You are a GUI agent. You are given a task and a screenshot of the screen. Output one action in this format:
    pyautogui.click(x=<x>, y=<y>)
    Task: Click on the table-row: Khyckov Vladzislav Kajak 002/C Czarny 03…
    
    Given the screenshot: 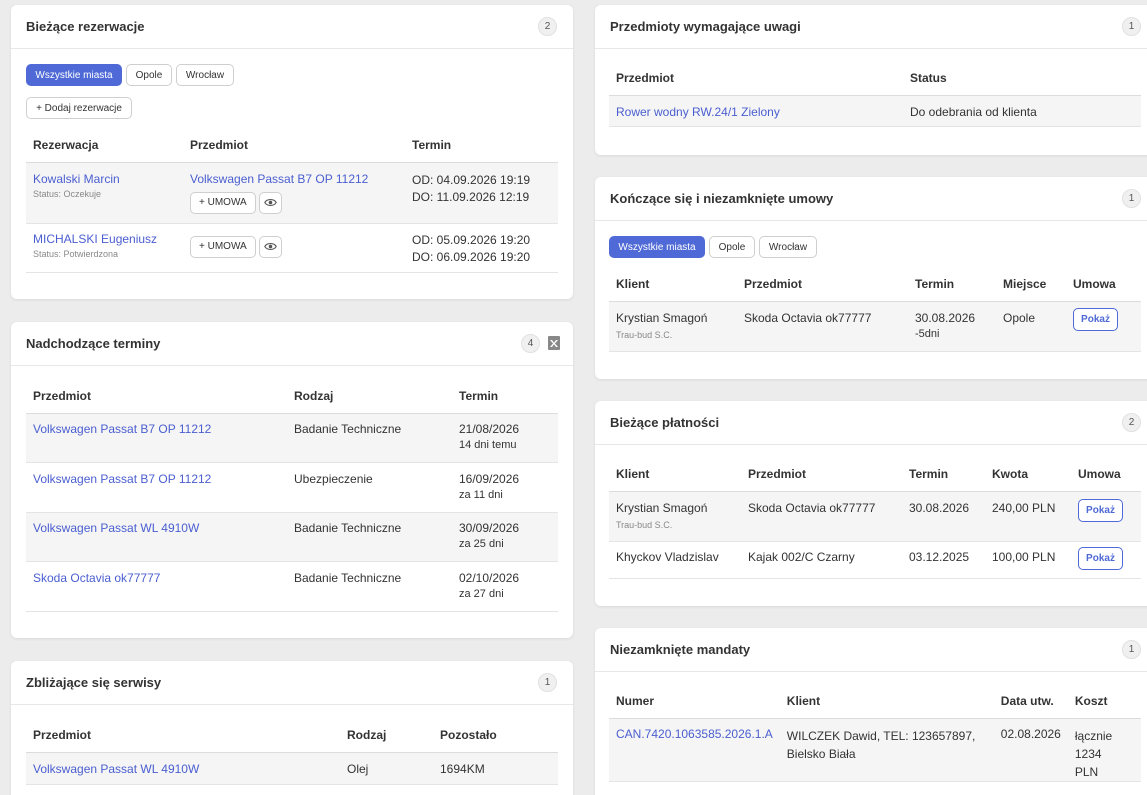 What is the action you would take?
    pyautogui.click(x=875, y=560)
    